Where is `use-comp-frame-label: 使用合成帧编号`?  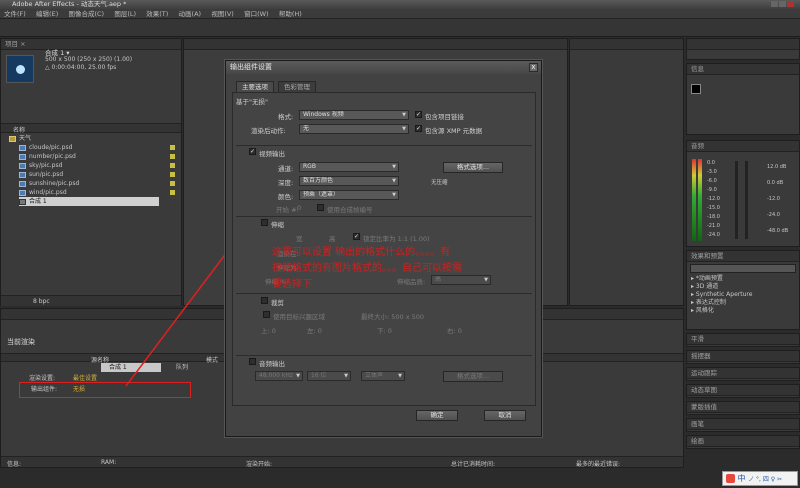
use-comp-frame-label: 使用合成帧编号 is located at coordinates (350, 210).